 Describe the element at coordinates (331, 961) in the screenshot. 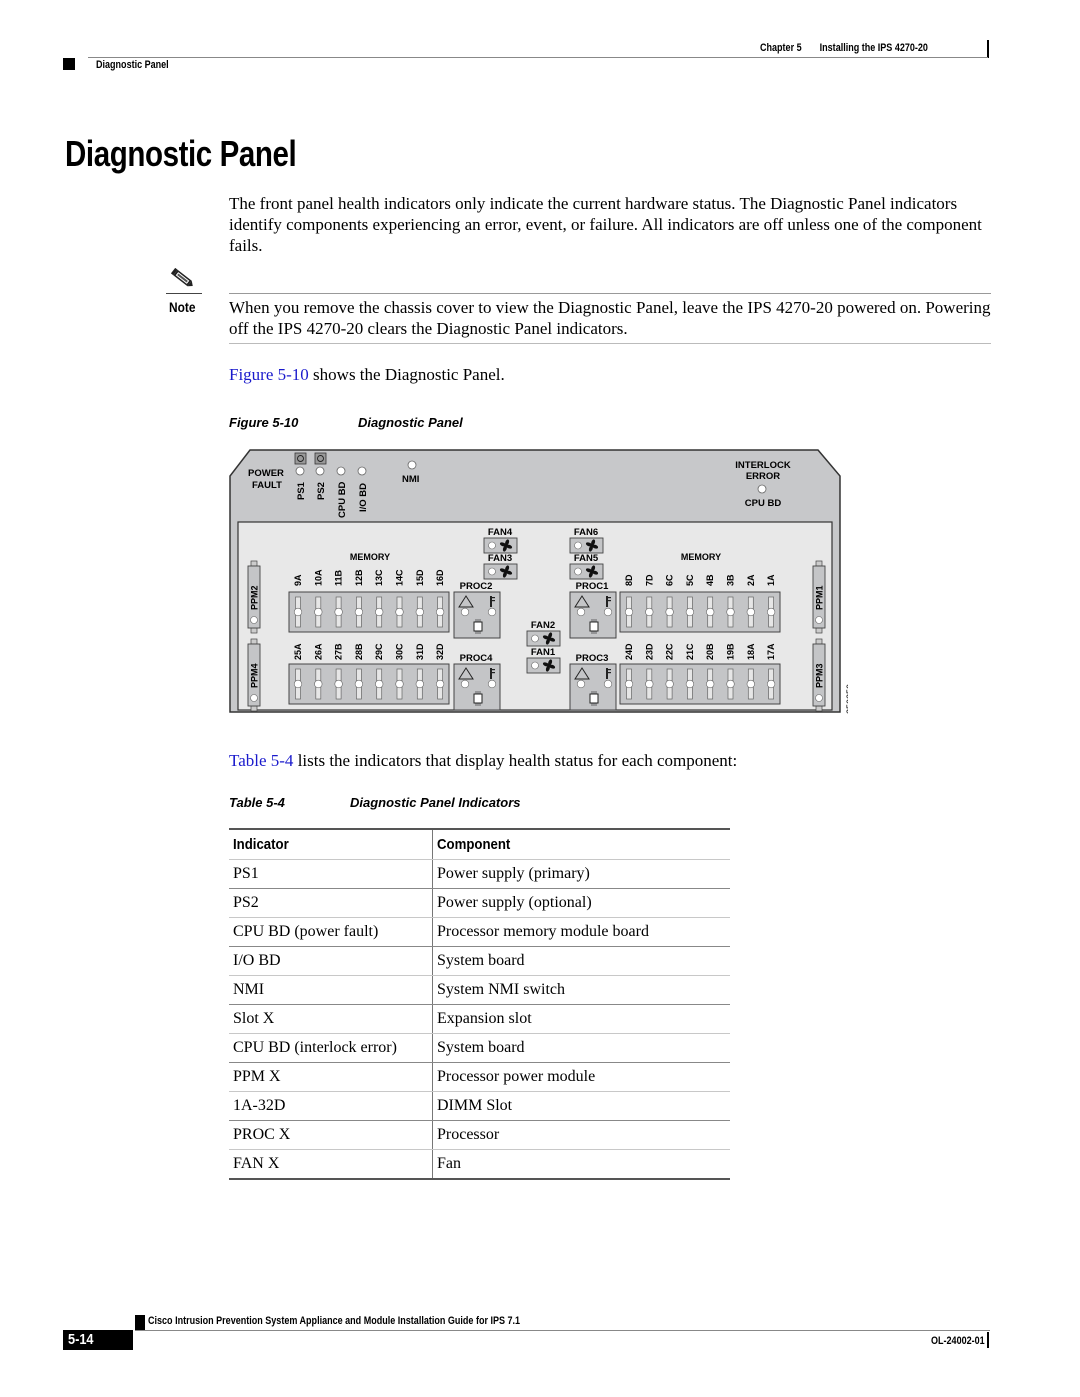

I see `indicator-cell: I/O BD` at that location.